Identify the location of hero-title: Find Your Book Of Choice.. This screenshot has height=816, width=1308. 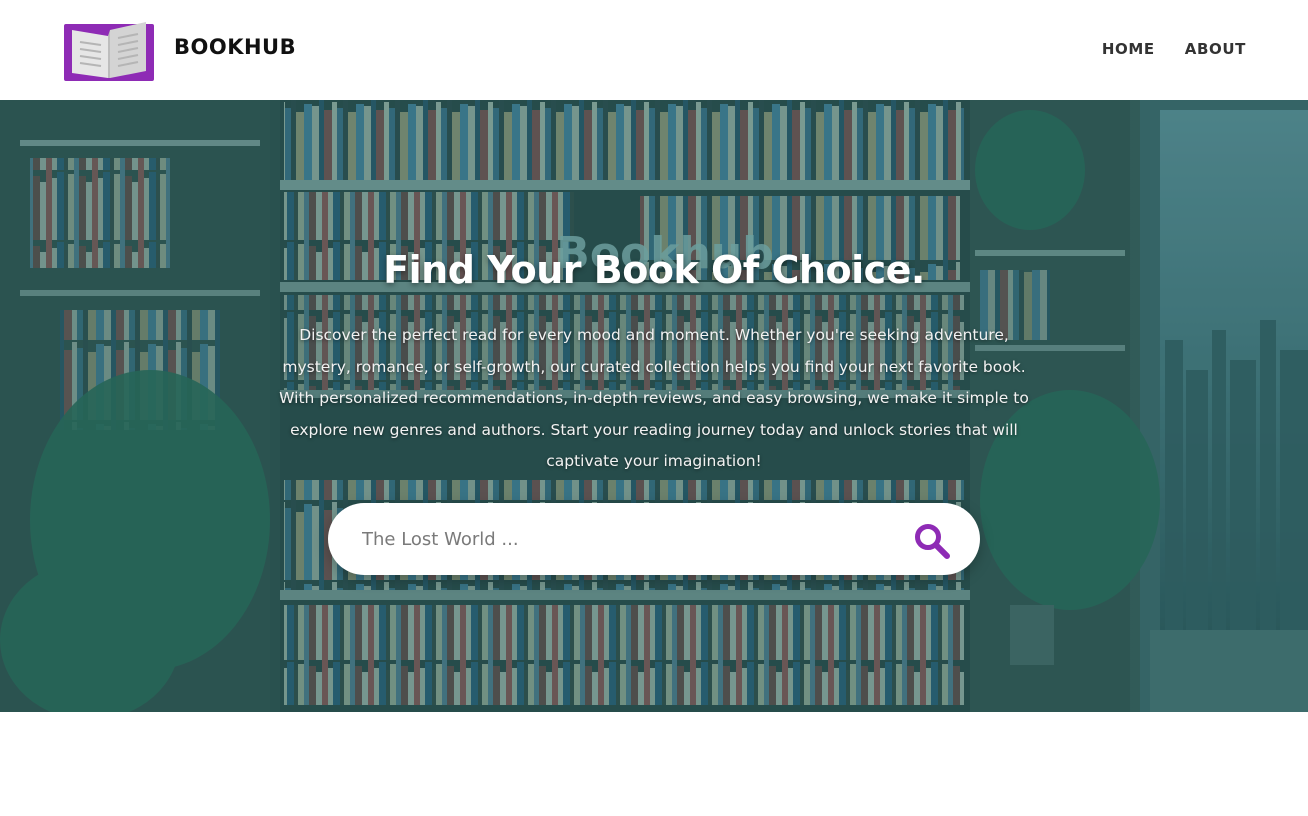
(654, 270).